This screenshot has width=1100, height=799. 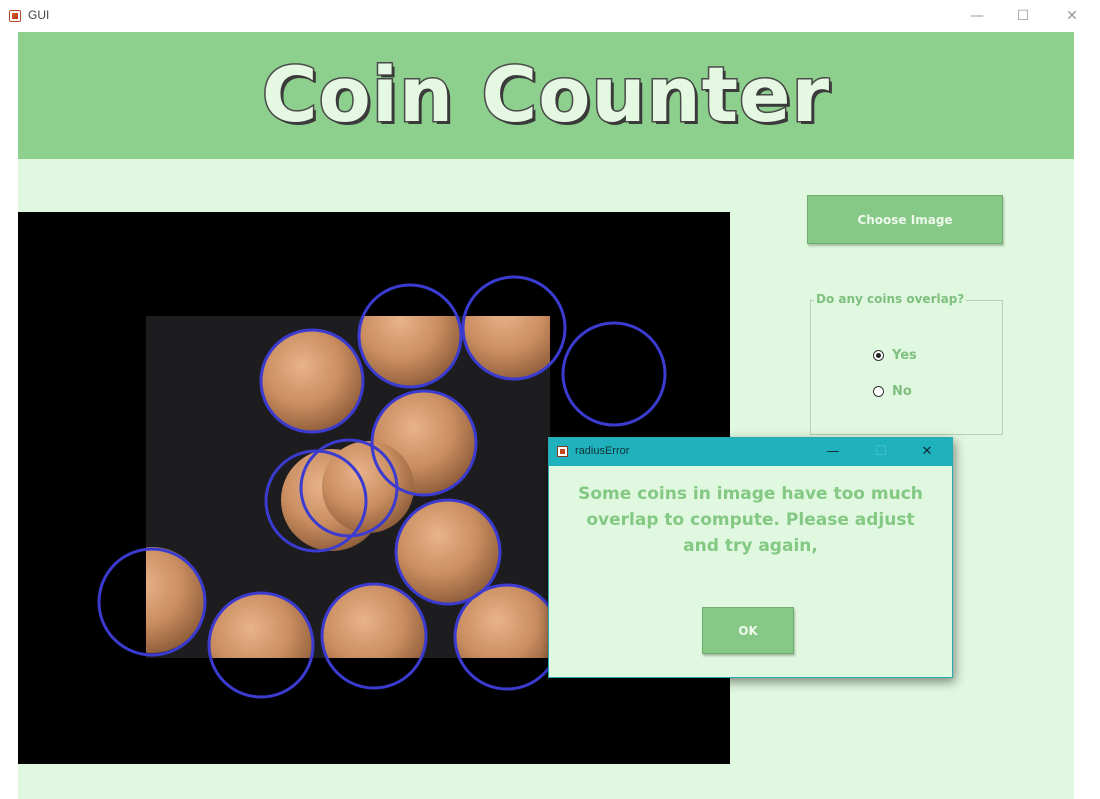 What do you see at coordinates (905, 219) in the screenshot?
I see `choose-image-button: Choose Image` at bounding box center [905, 219].